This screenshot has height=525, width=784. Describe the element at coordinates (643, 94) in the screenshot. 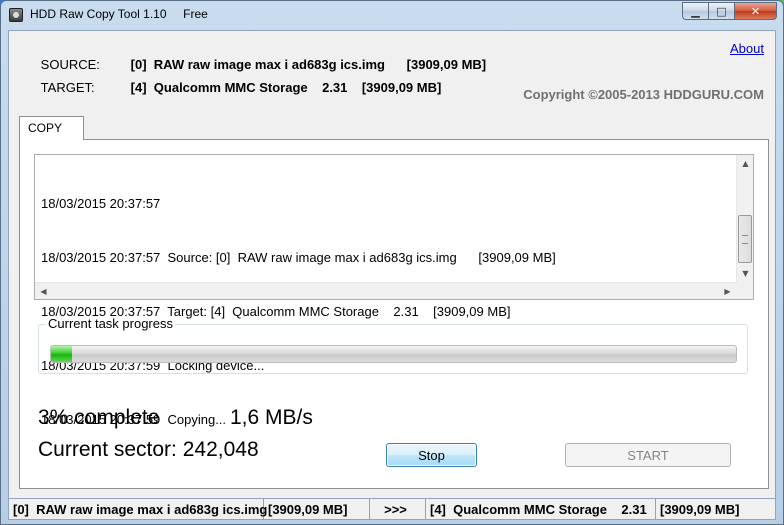

I see `copyright-text: Copyright ©2005-2013 HDDGURU.COM` at that location.